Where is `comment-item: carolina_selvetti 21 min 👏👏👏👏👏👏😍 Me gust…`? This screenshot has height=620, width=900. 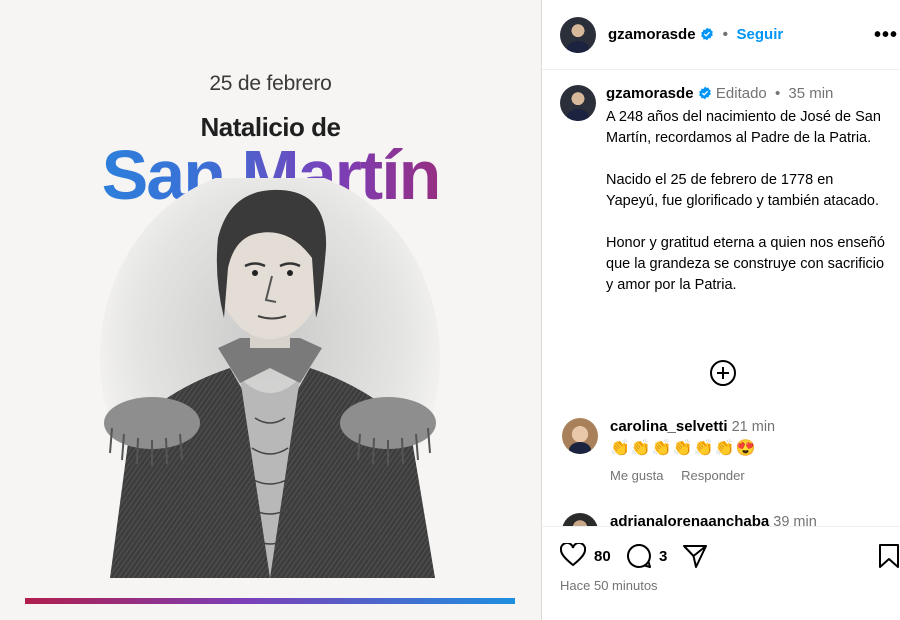 comment-item: carolina_selvetti 21 min 👏👏👏👏👏👏😍 Me gust… is located at coordinates (721, 453).